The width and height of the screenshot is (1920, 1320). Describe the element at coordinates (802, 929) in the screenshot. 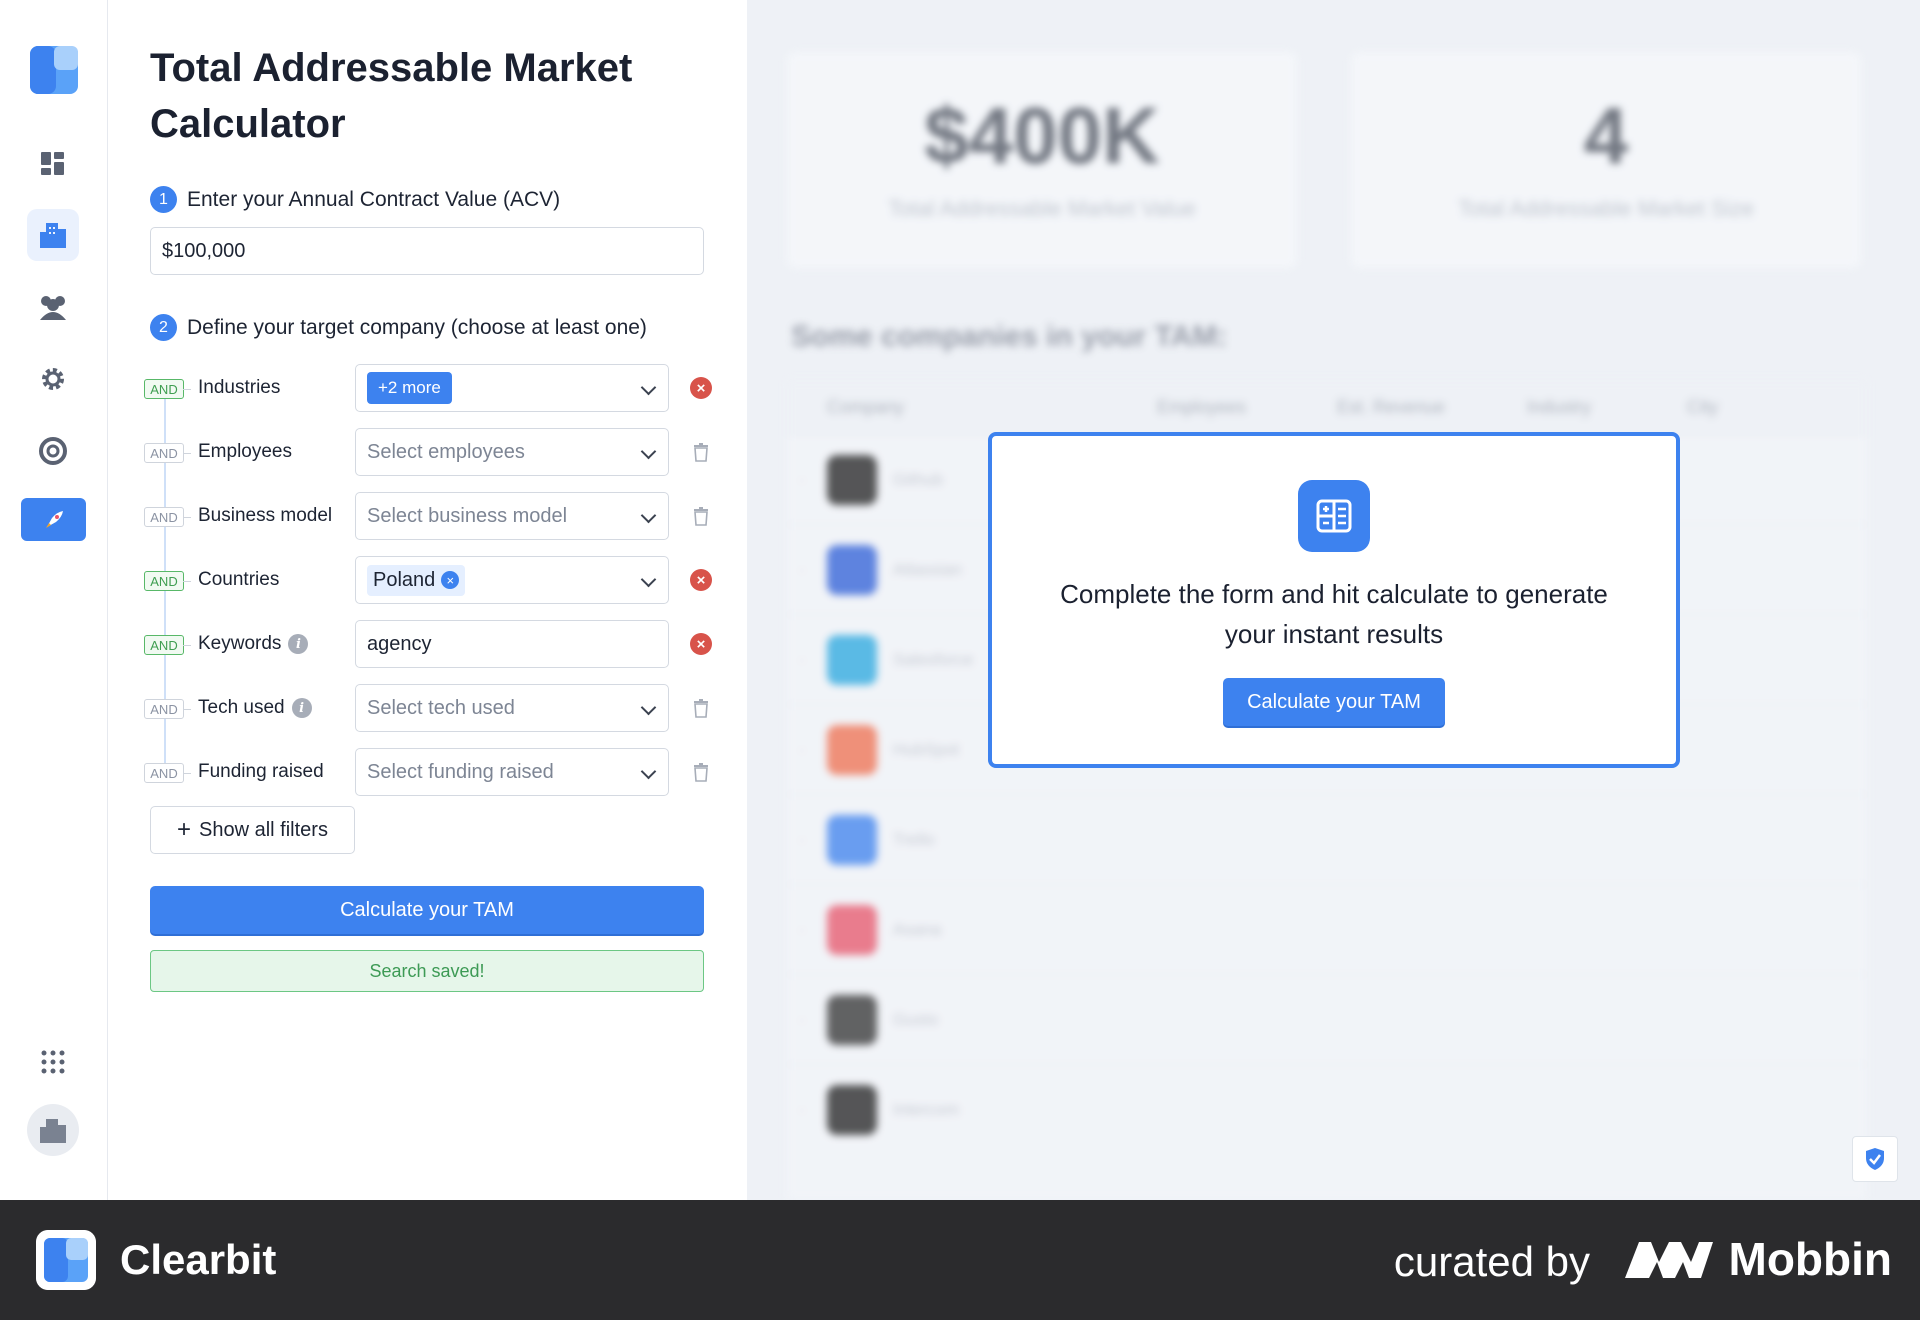

I see `row-index: ·` at that location.